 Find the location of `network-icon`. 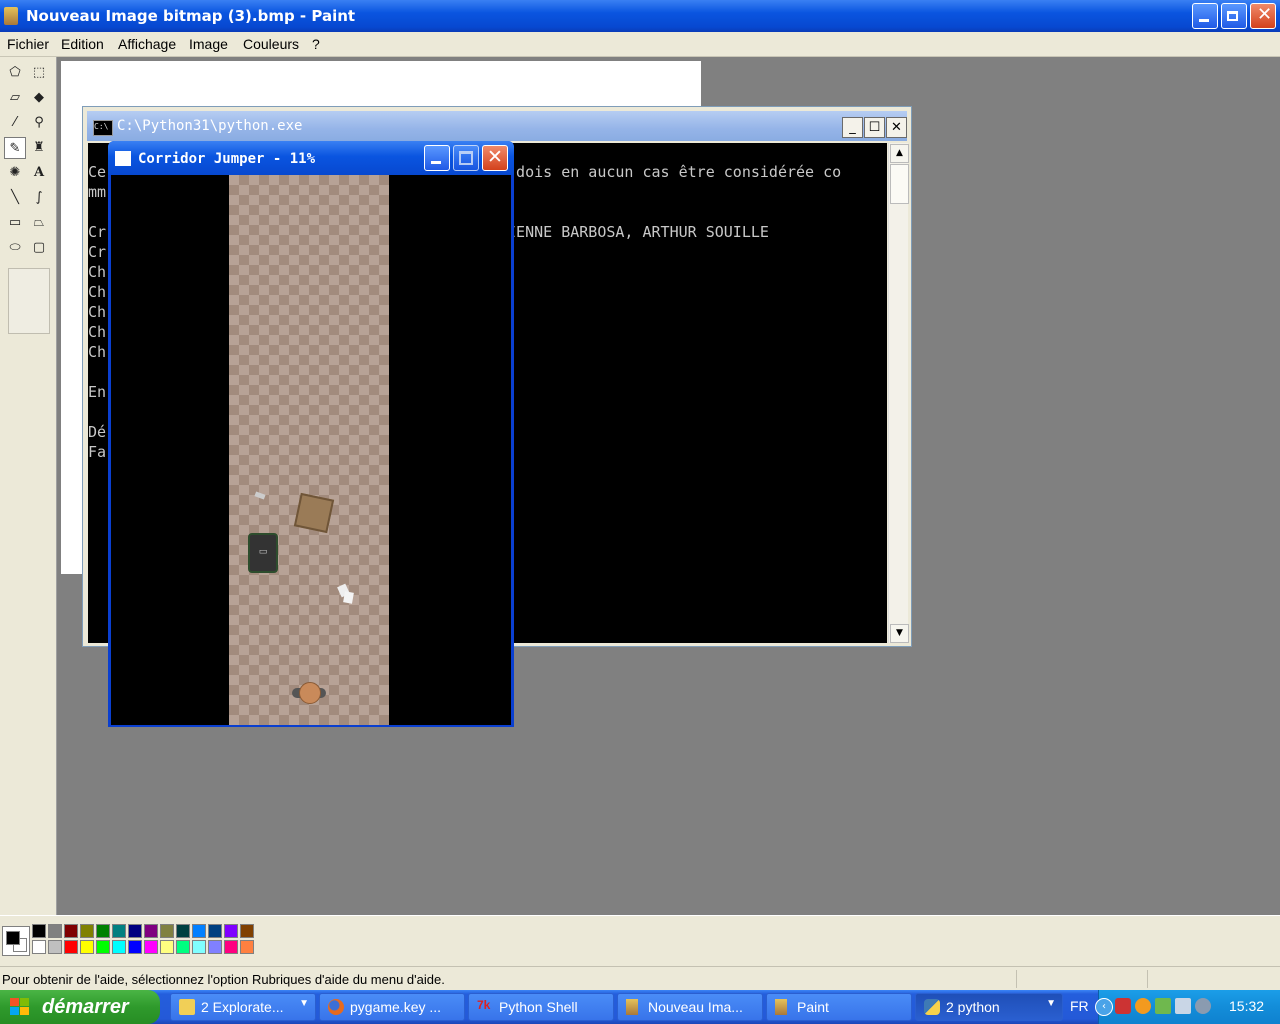

network-icon is located at coordinates (1163, 1006).